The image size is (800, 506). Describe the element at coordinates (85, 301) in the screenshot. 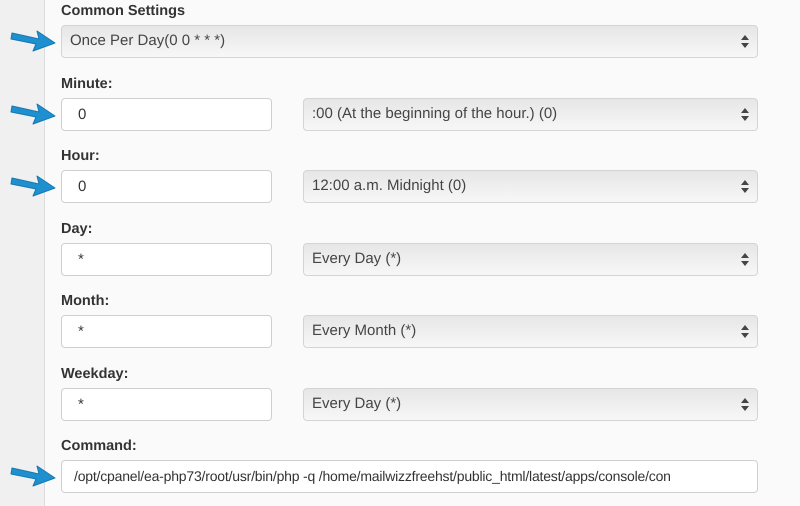

I see `field-label: Month:` at that location.